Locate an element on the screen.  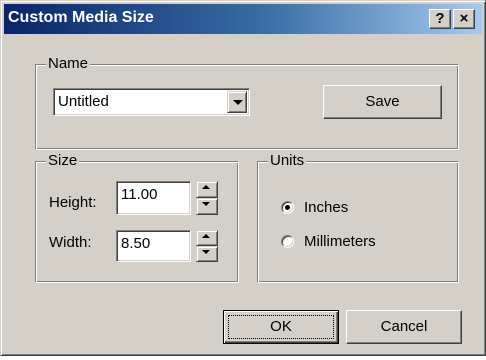
height-value: 11.00 is located at coordinates (139, 194).